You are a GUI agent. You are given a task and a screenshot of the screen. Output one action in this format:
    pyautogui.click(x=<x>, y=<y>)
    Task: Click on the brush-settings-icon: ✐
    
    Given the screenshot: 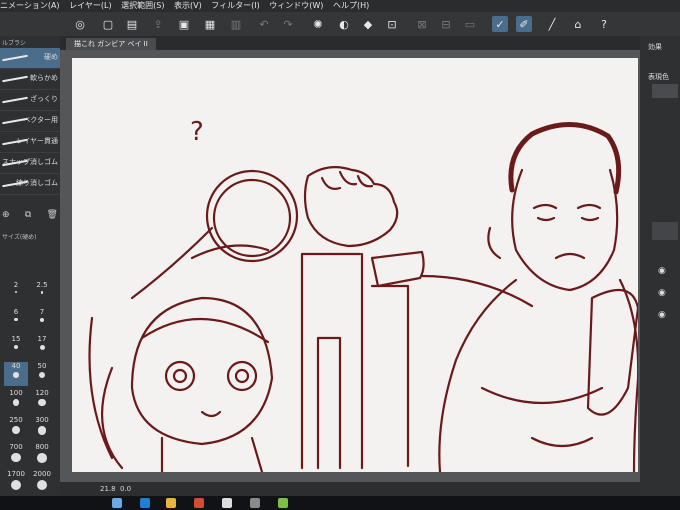 What is the action you would take?
    pyautogui.click(x=524, y=24)
    